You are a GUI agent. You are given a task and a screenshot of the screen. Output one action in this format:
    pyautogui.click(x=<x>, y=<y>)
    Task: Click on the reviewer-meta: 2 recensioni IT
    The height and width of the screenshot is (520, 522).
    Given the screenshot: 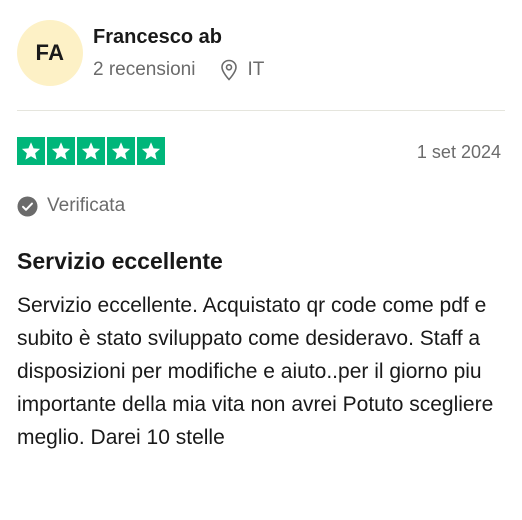 What is the action you would take?
    pyautogui.click(x=178, y=70)
    